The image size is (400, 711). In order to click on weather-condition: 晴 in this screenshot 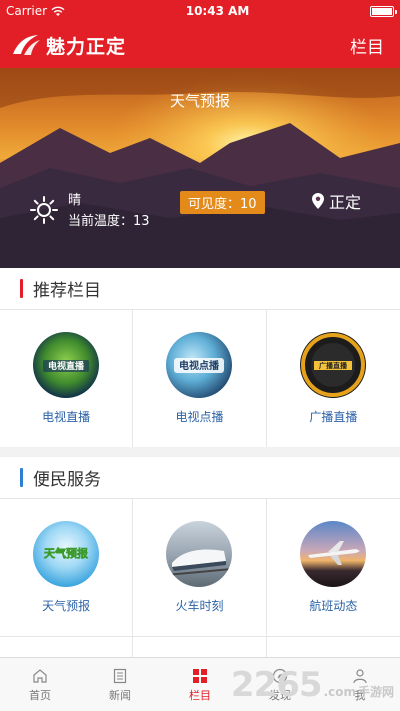, I will do `click(75, 200)`.